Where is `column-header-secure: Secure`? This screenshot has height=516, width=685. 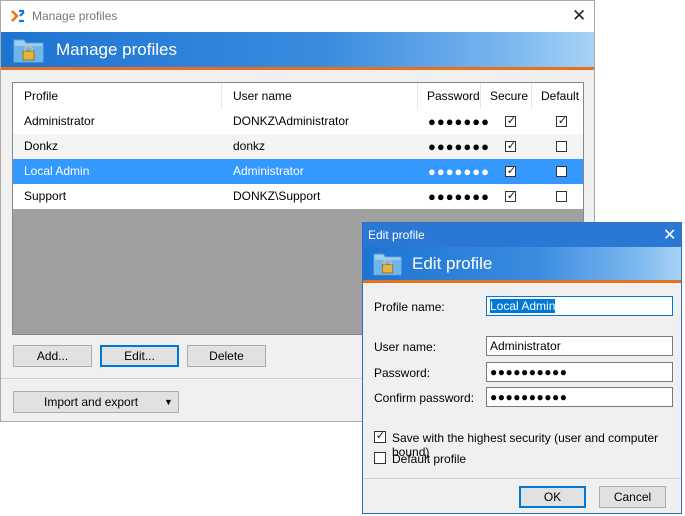 column-header-secure: Secure is located at coordinates (506, 96).